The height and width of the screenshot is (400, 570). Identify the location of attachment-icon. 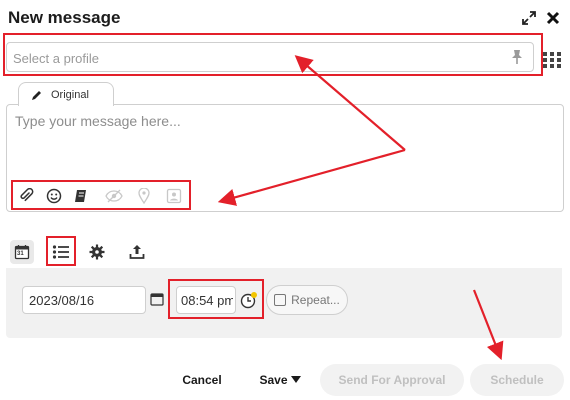
(26, 196).